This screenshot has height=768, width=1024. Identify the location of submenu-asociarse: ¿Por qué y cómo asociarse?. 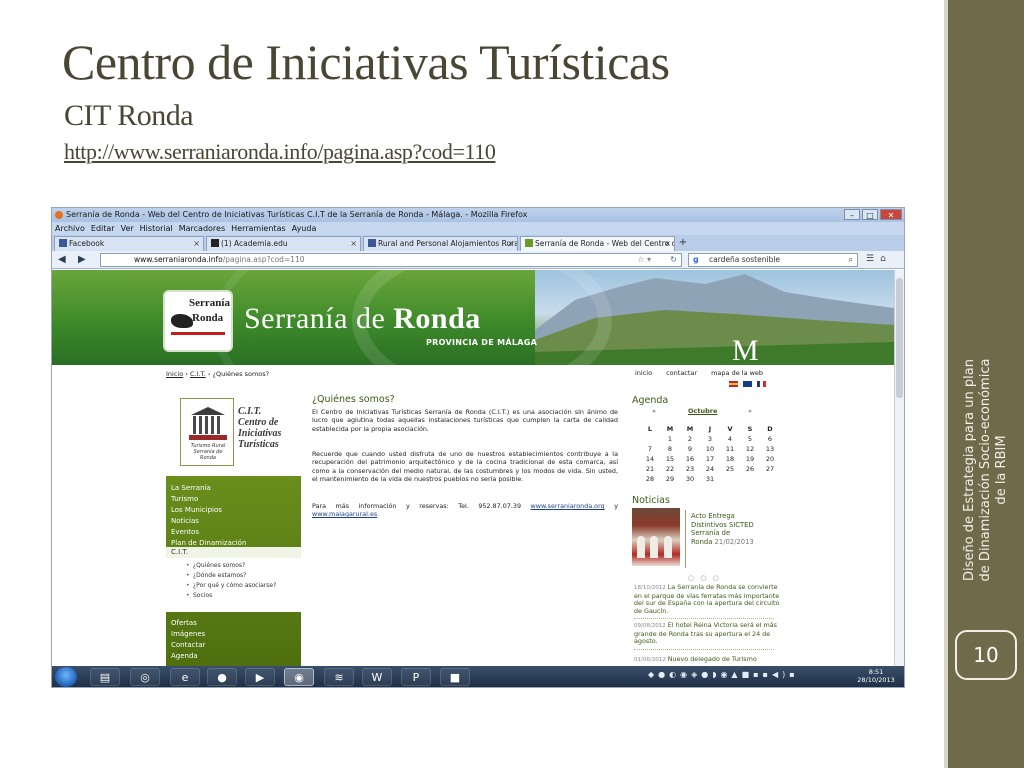
(231, 585).